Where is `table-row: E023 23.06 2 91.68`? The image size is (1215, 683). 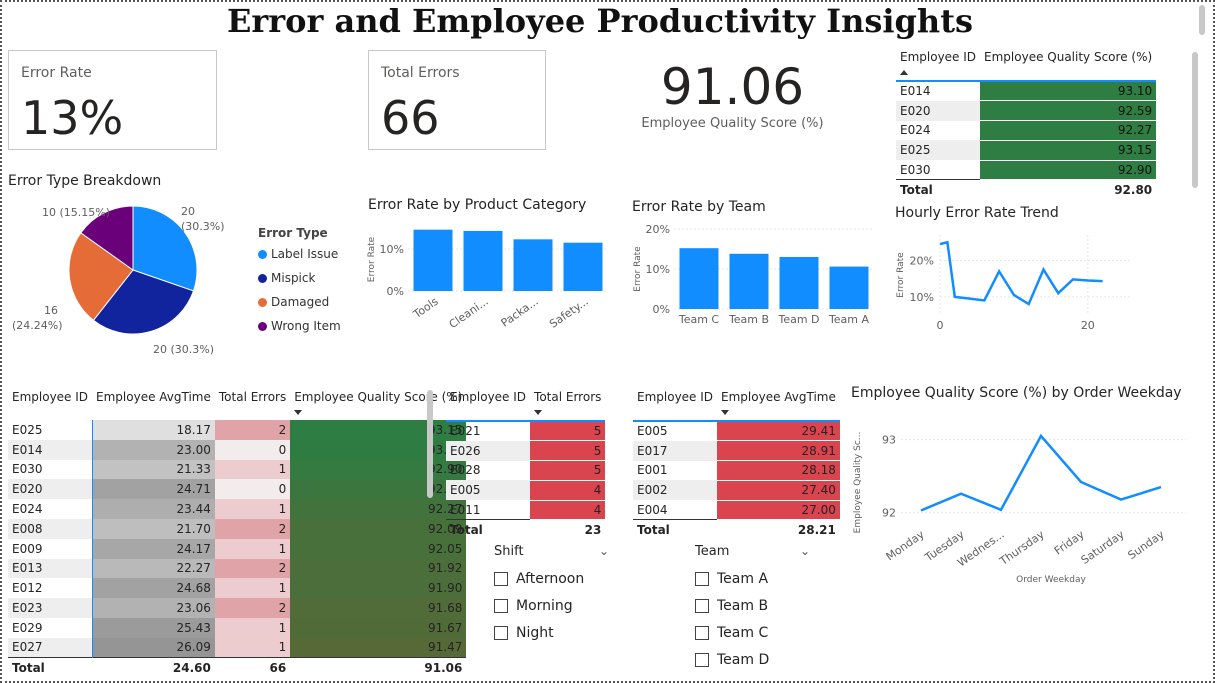 table-row: E023 23.06 2 91.68 is located at coordinates (237, 608).